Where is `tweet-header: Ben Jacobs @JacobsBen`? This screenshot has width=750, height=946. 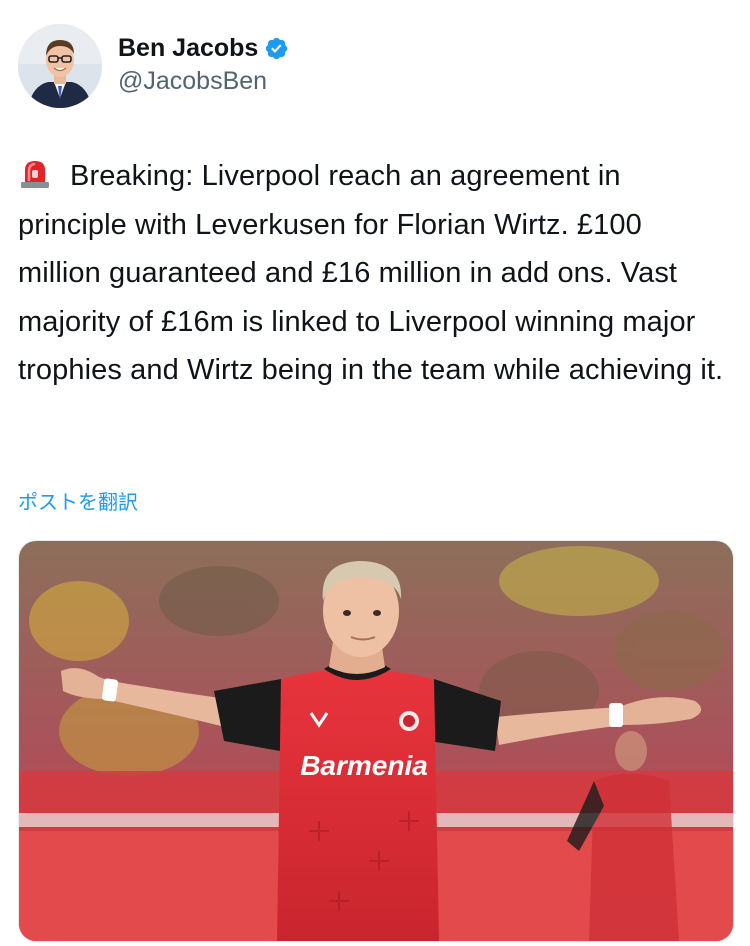
tweet-header: Ben Jacobs @JacobsBen is located at coordinates (368, 67).